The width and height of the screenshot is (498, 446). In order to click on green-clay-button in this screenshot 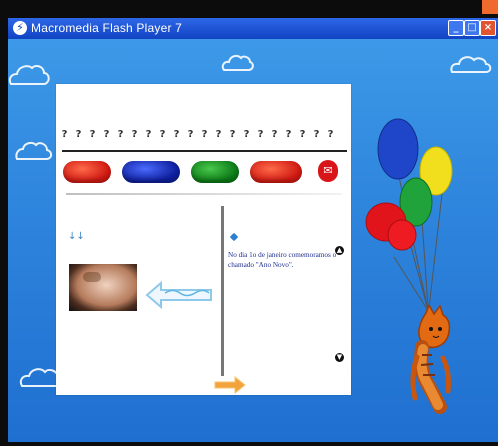, I will do `click(215, 172)`.